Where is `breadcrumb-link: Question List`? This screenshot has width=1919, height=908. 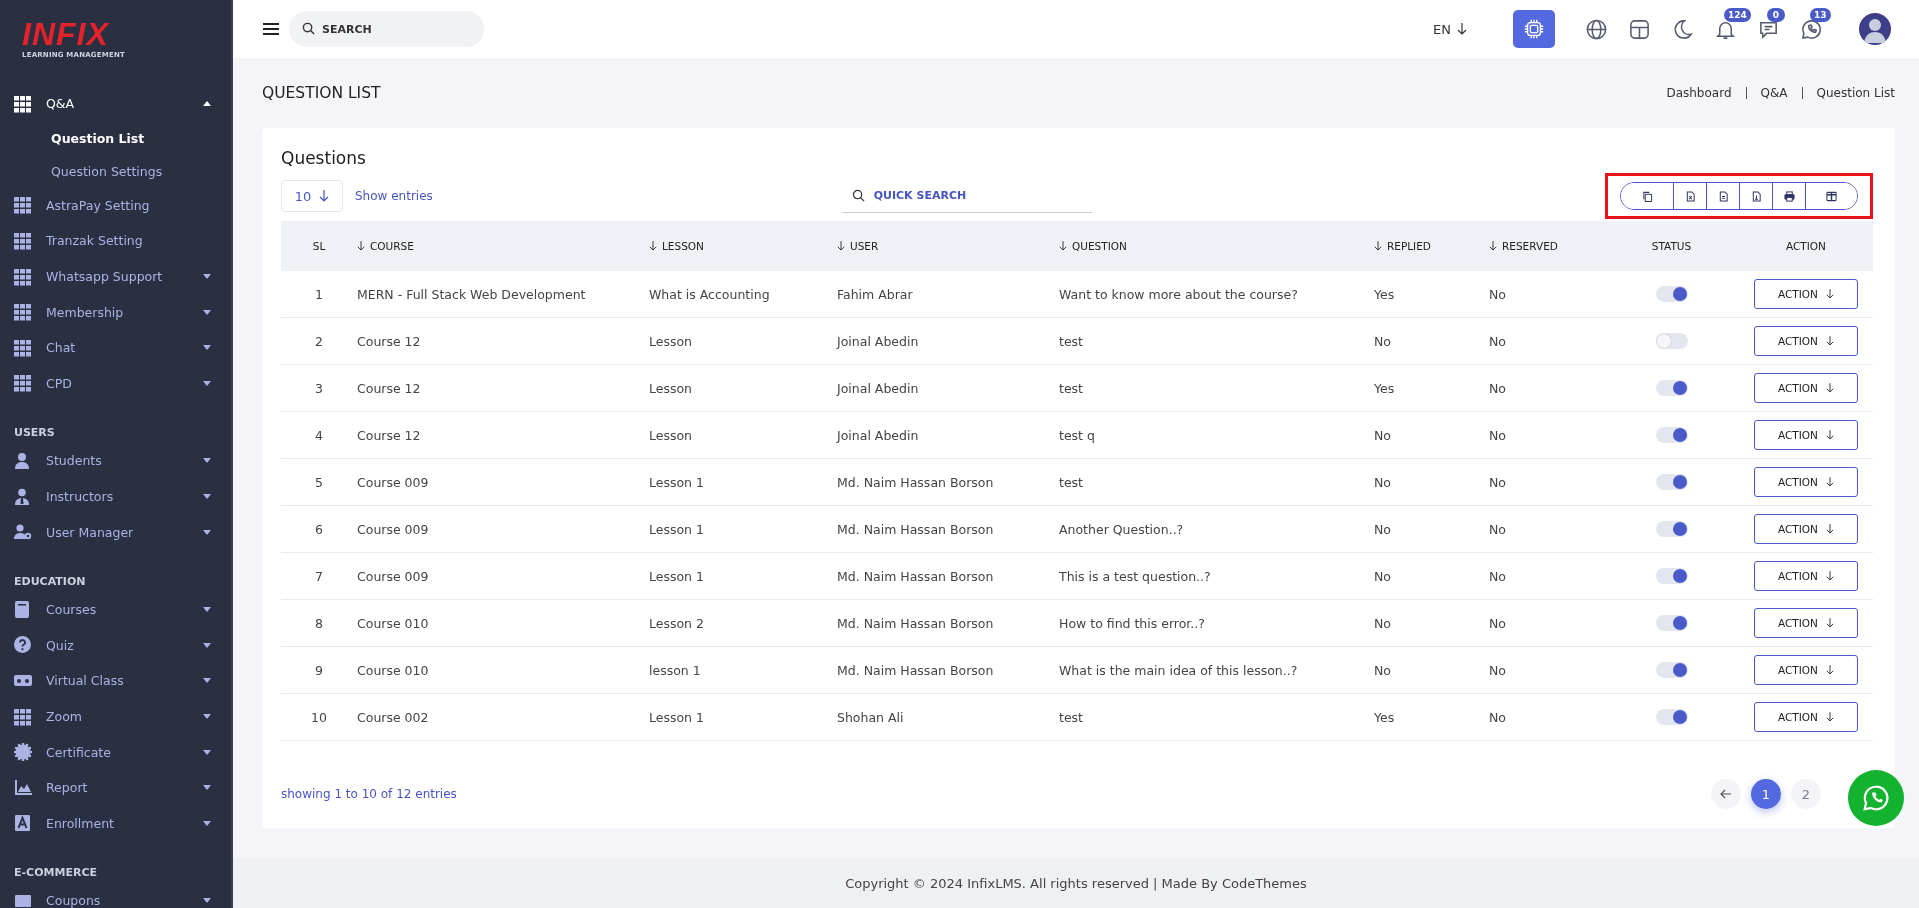
breadcrumb-link: Question List is located at coordinates (1855, 93).